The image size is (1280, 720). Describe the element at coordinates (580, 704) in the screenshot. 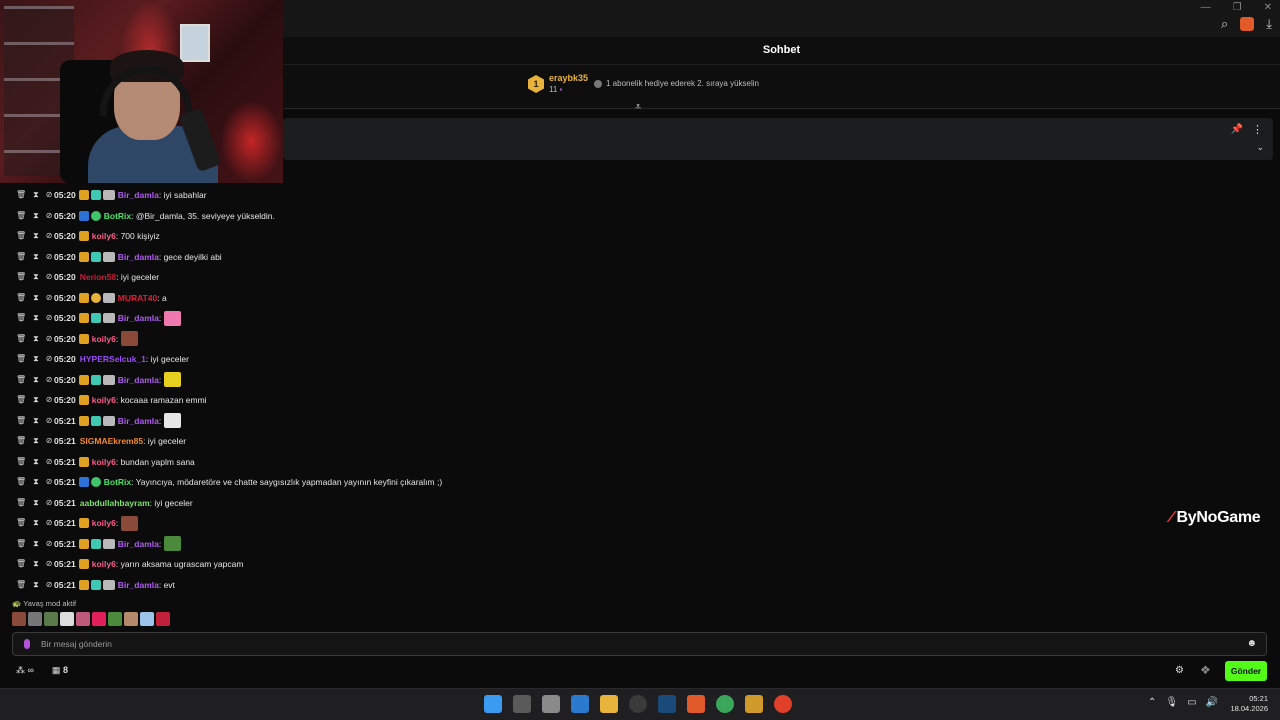

I see `photos-icon` at that location.